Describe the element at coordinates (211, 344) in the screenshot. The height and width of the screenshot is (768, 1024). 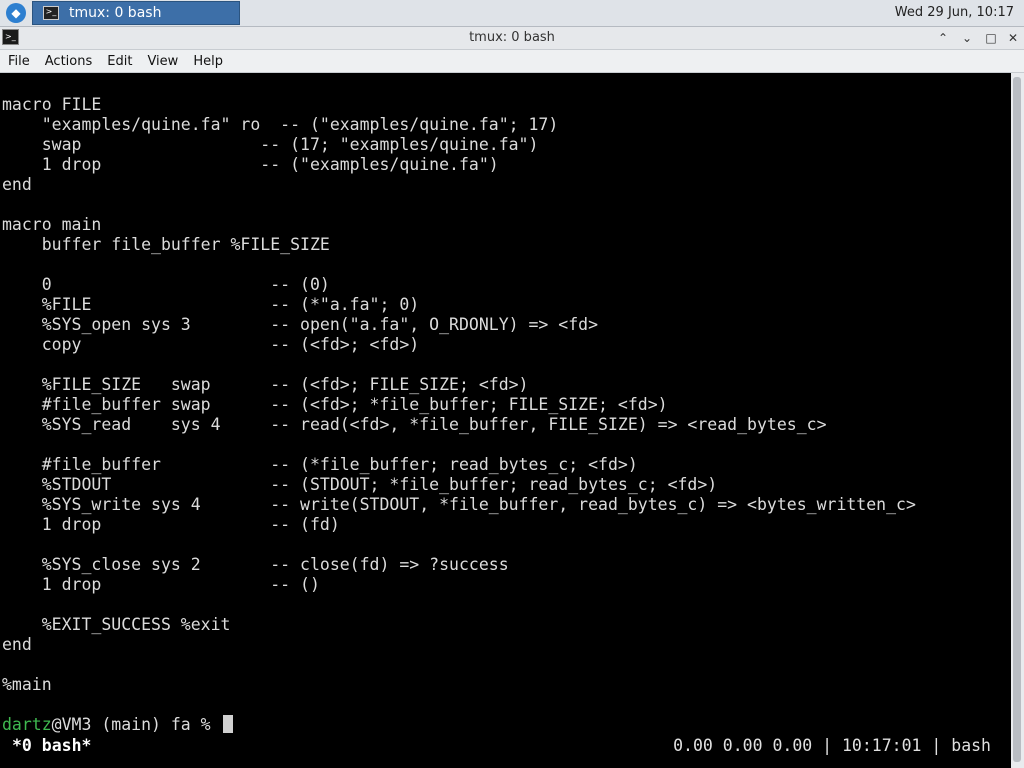
I see `terminal-line: copy -- (<fd>; <fd>)` at that location.